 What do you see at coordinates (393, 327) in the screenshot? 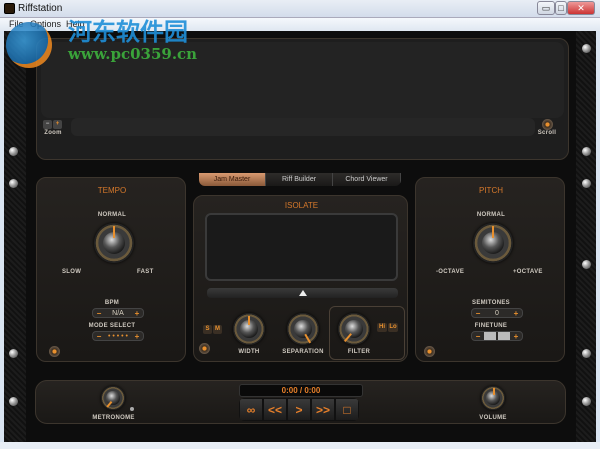
I see `filter-lo-button: Lo` at bounding box center [393, 327].